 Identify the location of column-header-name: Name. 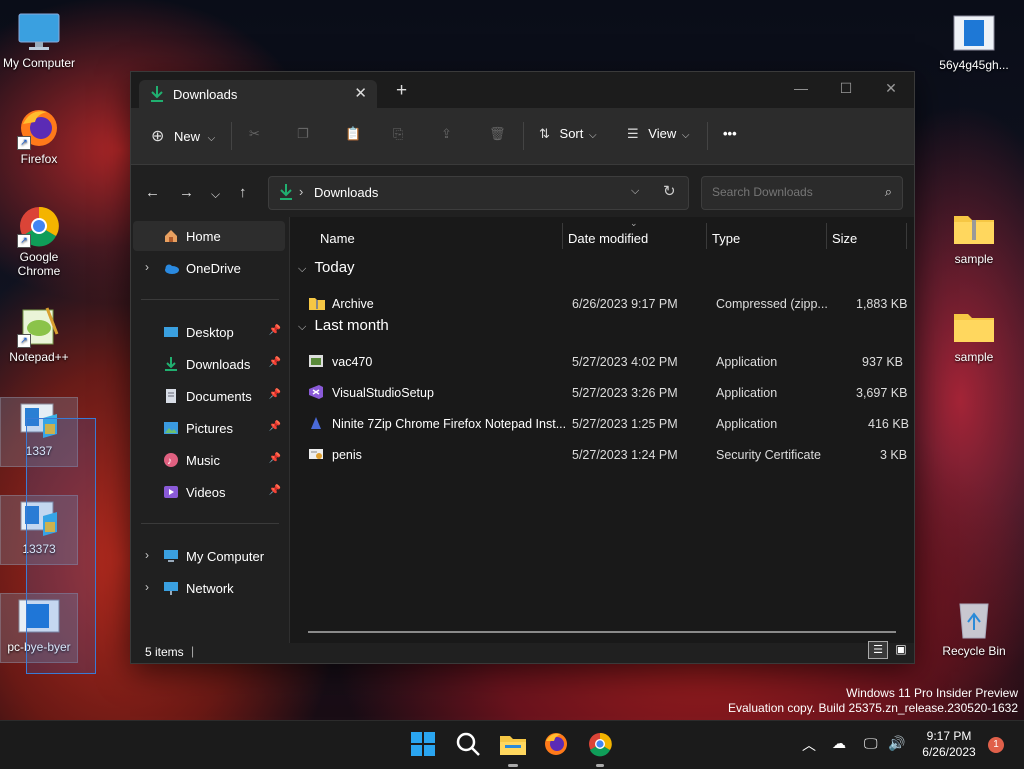
(337, 238).